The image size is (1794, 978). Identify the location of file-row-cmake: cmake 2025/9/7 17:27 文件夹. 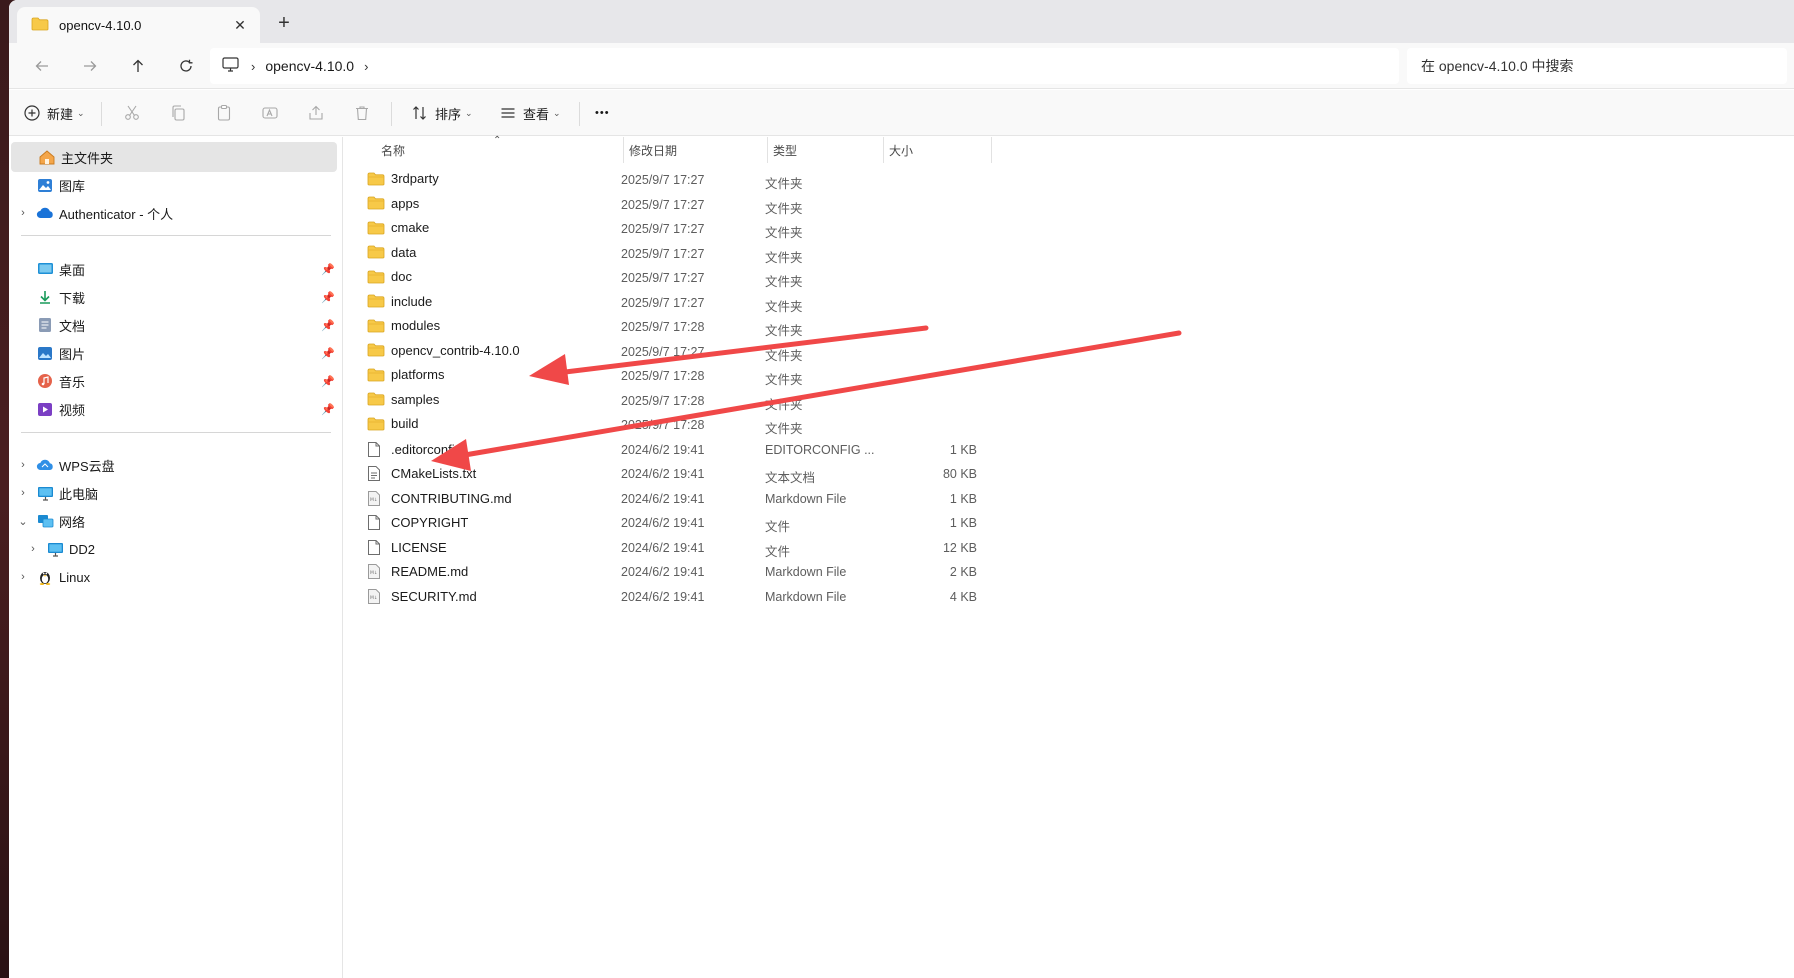
(667, 229).